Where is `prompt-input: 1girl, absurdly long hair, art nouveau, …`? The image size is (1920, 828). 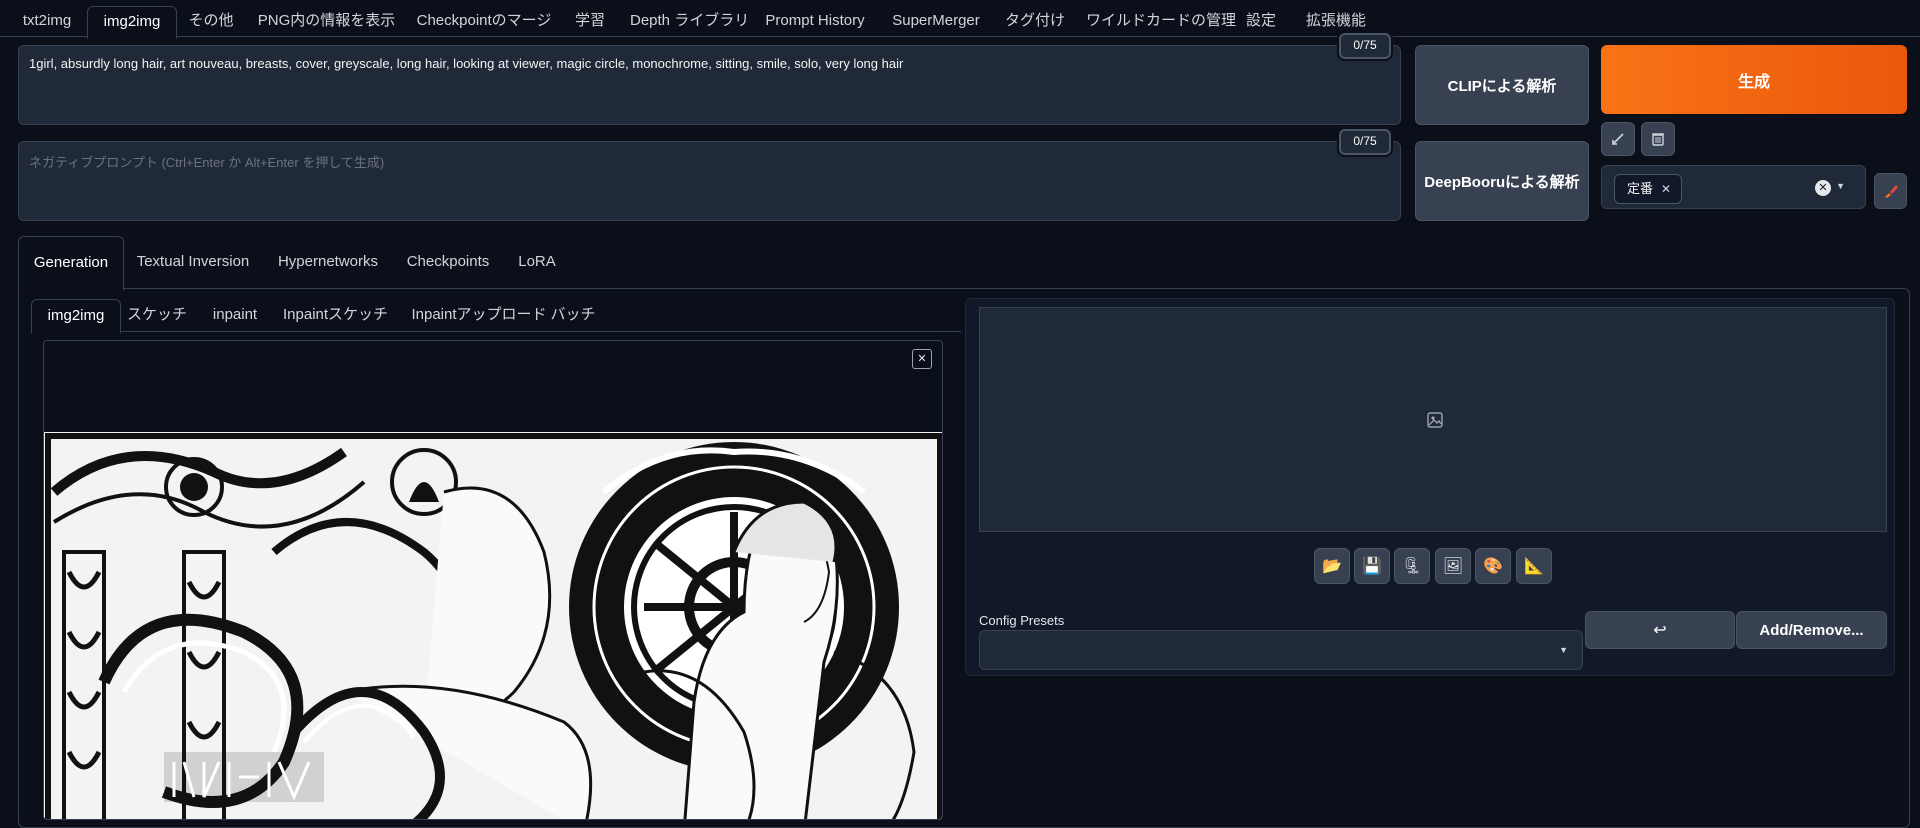 prompt-input: 1girl, absurdly long hair, art nouveau, … is located at coordinates (709, 85).